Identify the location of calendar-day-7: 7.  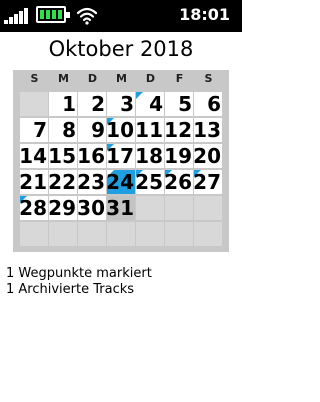
(34, 130).